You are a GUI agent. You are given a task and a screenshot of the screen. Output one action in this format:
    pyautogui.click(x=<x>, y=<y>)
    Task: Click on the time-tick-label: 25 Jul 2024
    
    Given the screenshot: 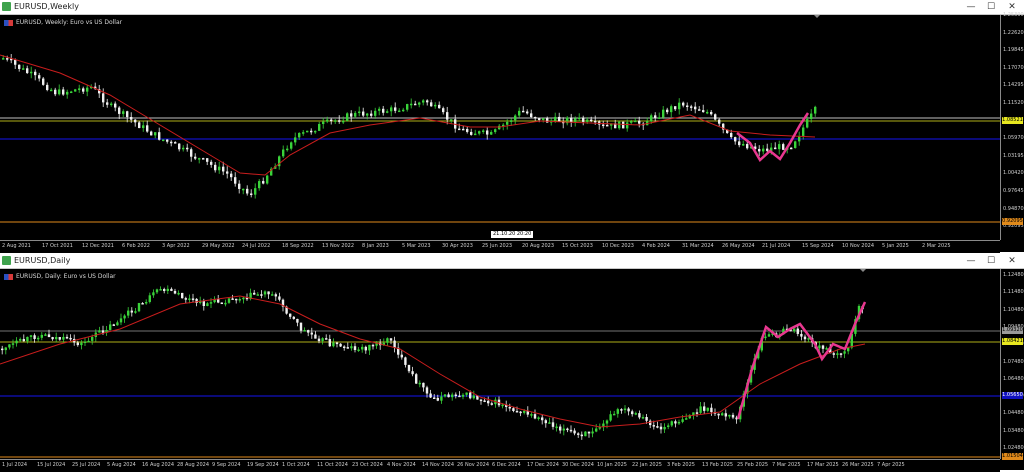 What is the action you would take?
    pyautogui.click(x=86, y=465)
    